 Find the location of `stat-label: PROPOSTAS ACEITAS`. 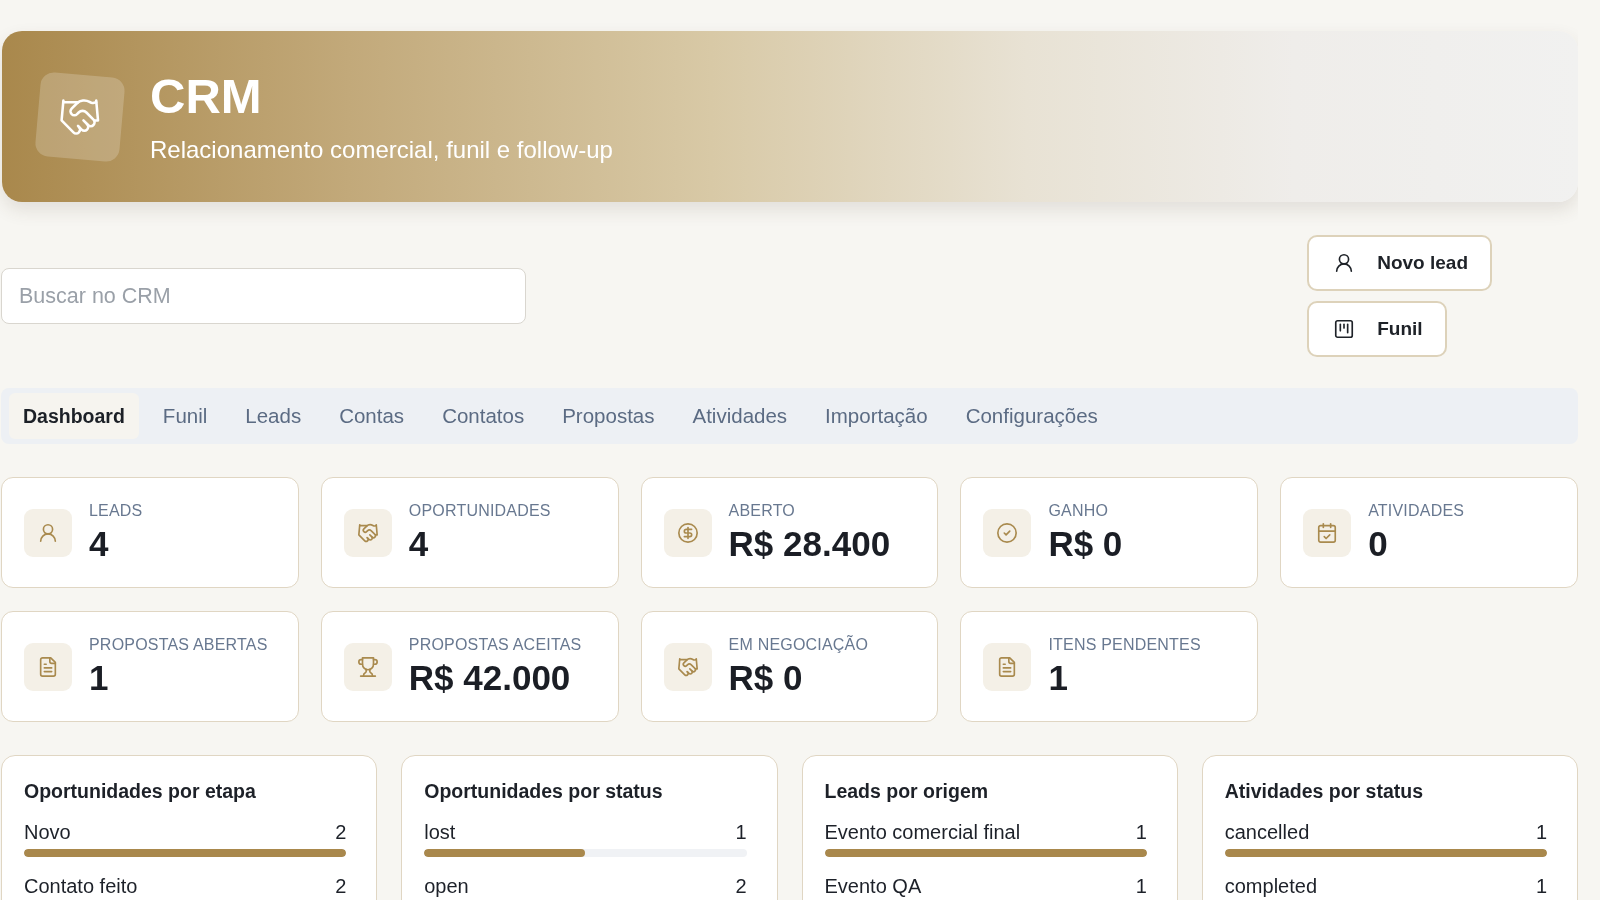

stat-label: PROPOSTAS ACEITAS is located at coordinates (495, 645).